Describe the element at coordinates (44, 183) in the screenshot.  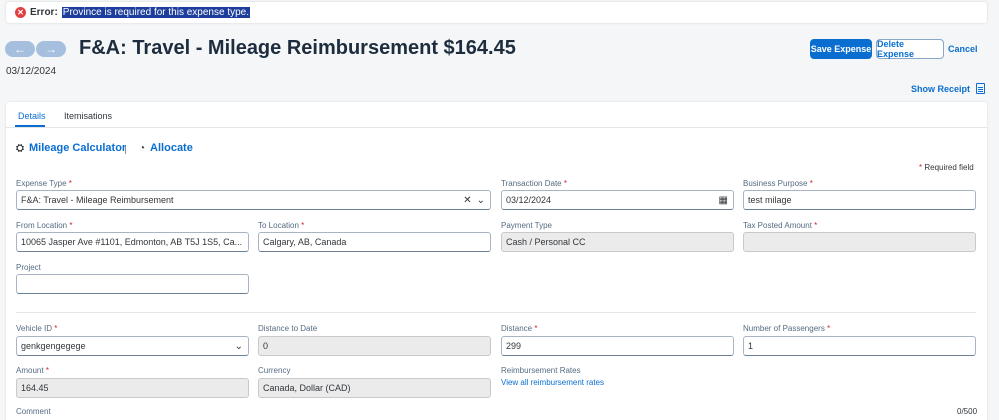
I see `expense-type-label: Expense Type *` at that location.